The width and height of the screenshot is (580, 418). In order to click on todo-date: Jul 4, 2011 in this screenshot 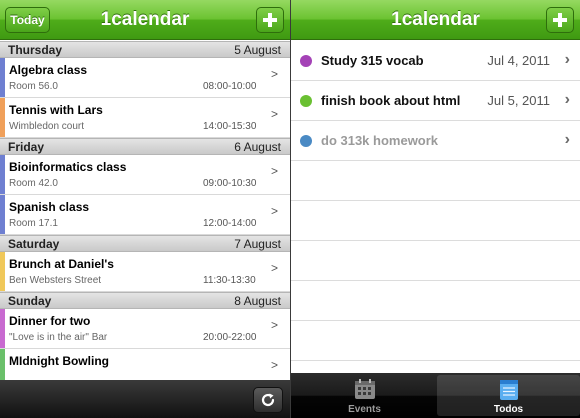, I will do `click(518, 60)`.